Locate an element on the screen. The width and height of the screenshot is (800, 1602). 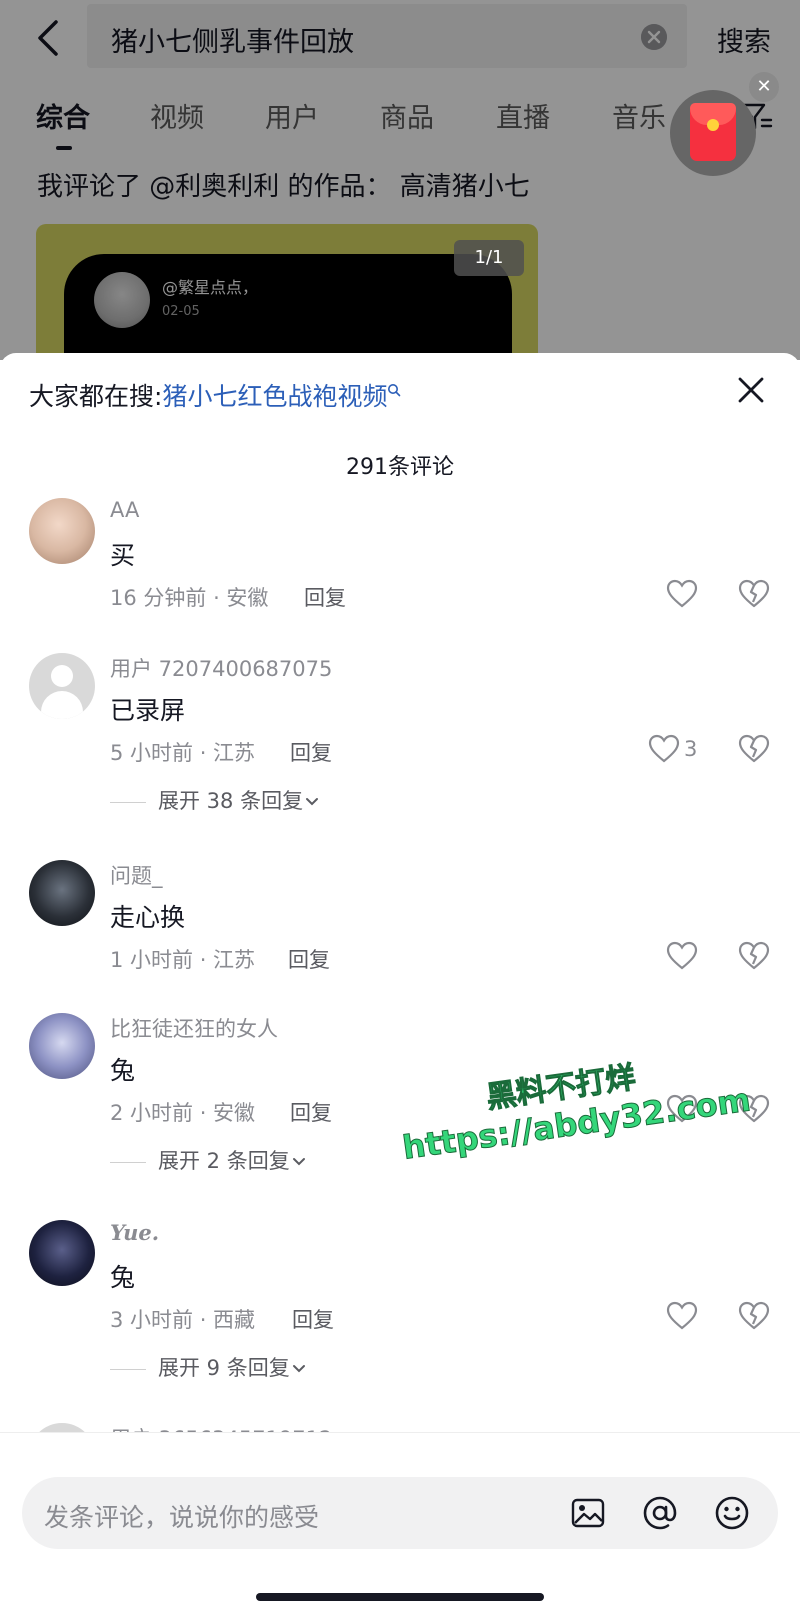
expand-replies-label: 展开 2 条回复 is located at coordinates (224, 1161).